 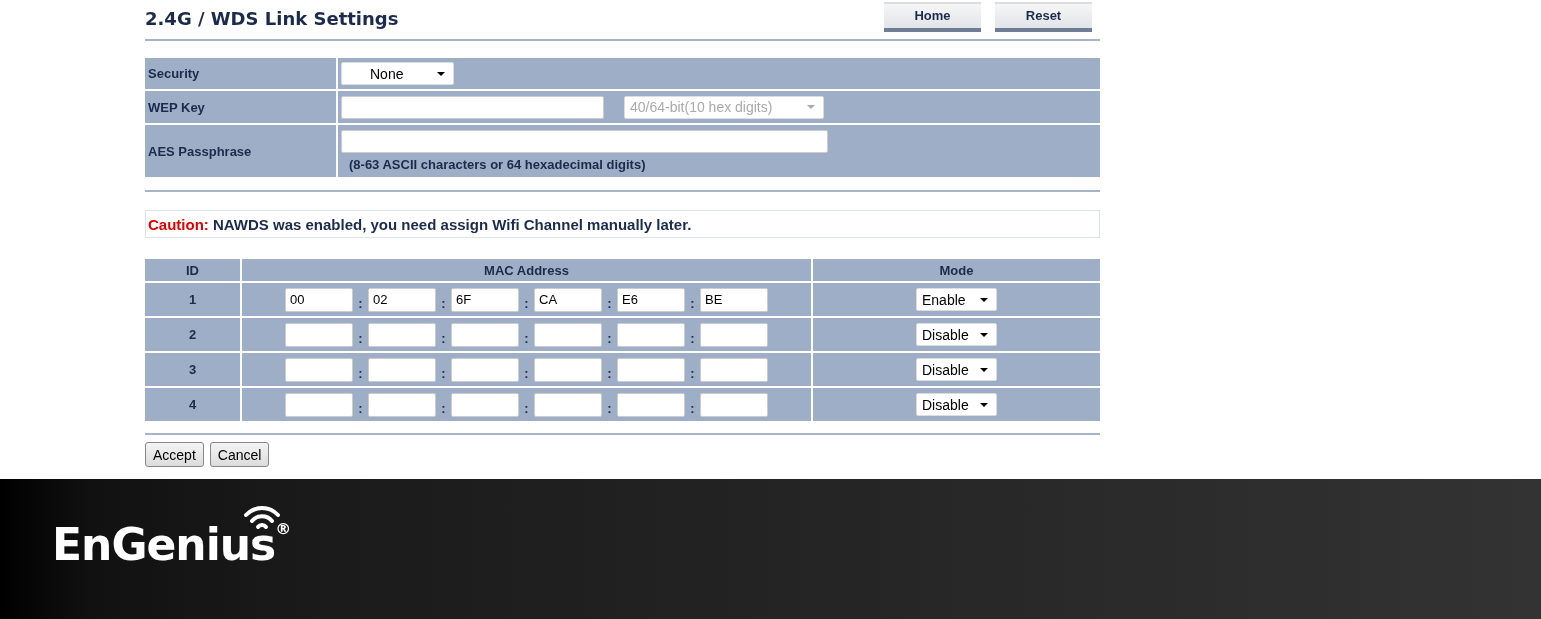 What do you see at coordinates (956, 299) in the screenshot?
I see `mode-dropdown: Enable` at bounding box center [956, 299].